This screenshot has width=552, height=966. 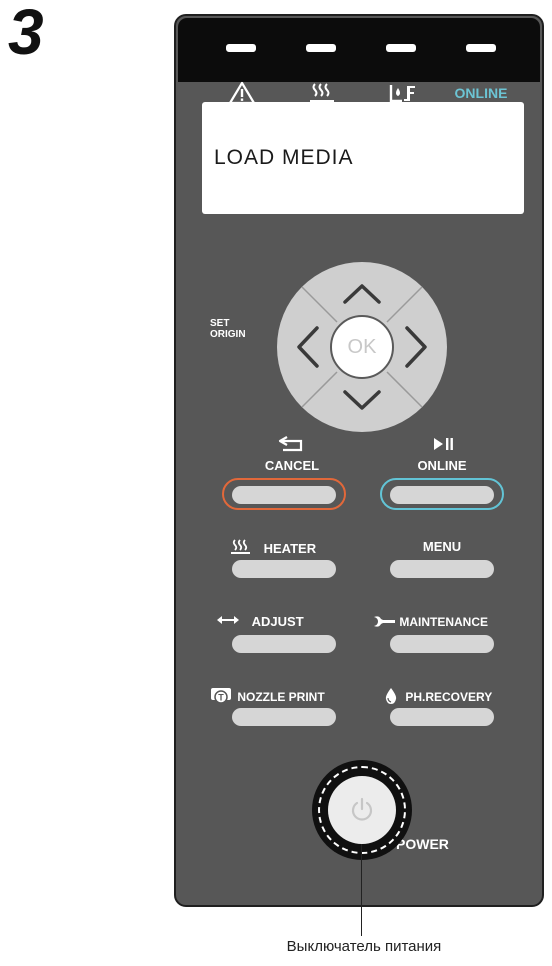 What do you see at coordinates (444, 622) in the screenshot?
I see `maintenance-label: MAINTENANCE` at bounding box center [444, 622].